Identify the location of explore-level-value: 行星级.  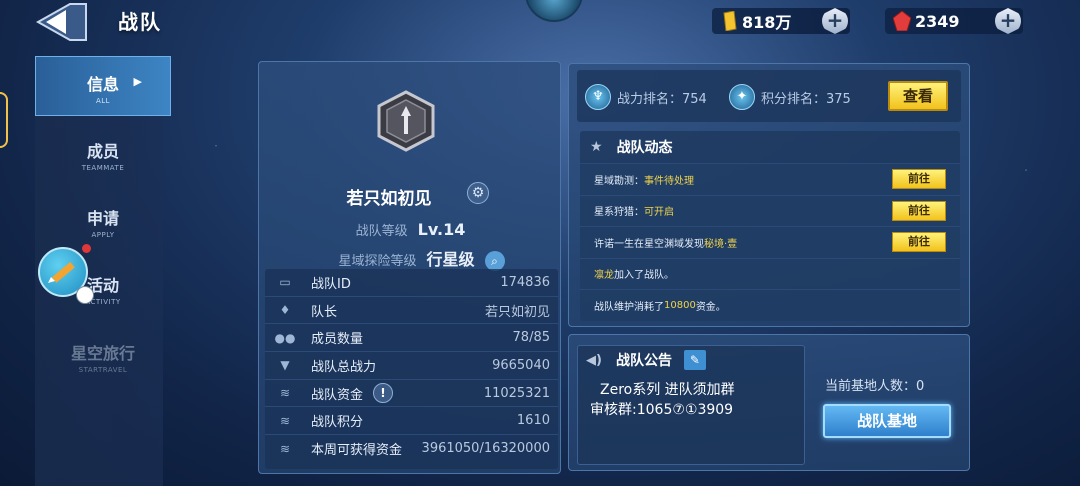
(450, 259).